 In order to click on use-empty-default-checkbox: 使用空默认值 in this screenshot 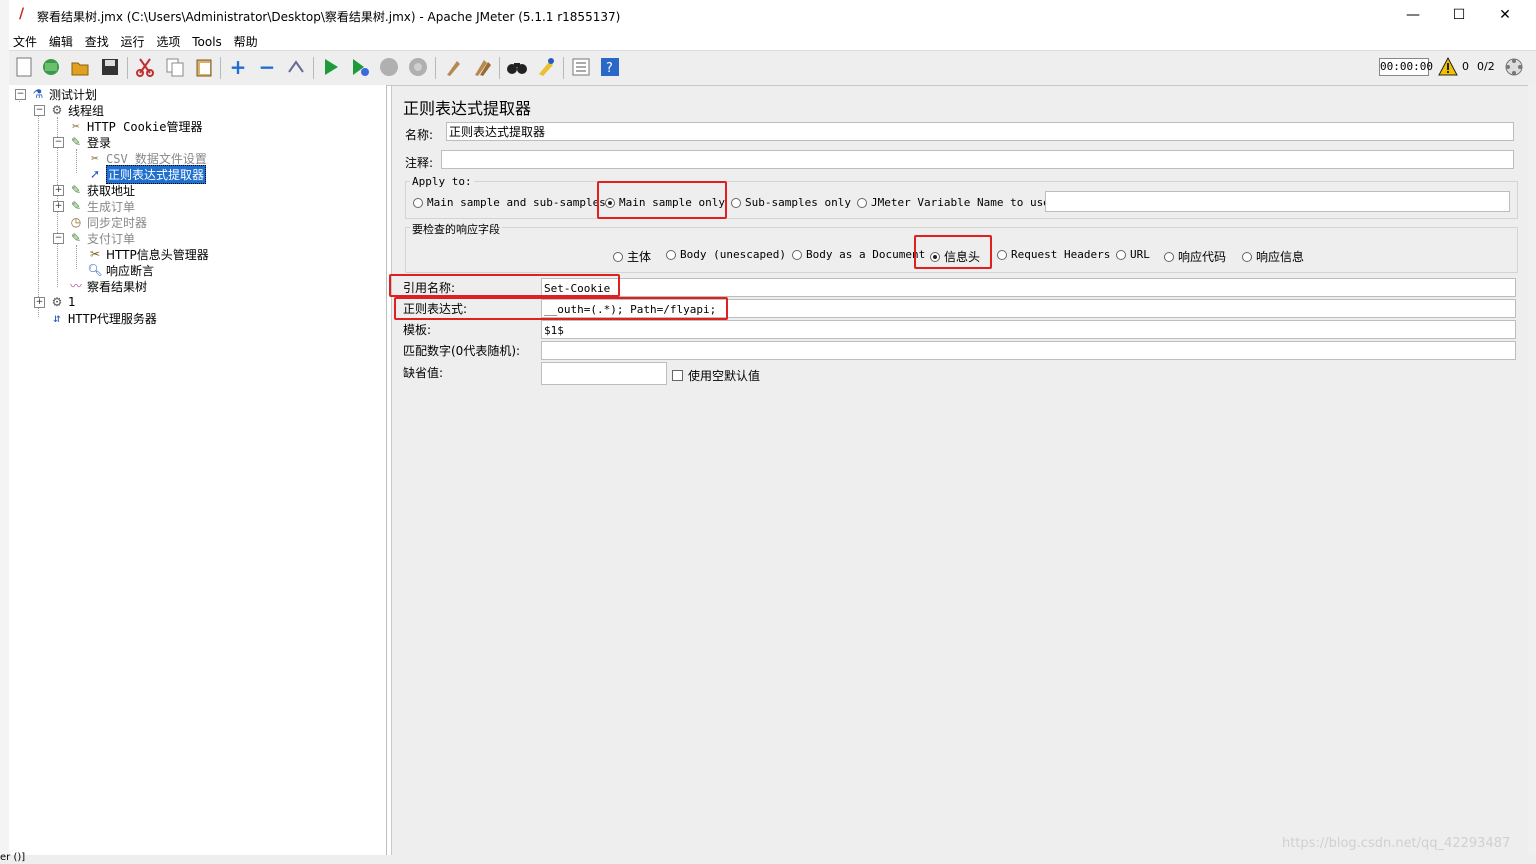, I will do `click(716, 375)`.